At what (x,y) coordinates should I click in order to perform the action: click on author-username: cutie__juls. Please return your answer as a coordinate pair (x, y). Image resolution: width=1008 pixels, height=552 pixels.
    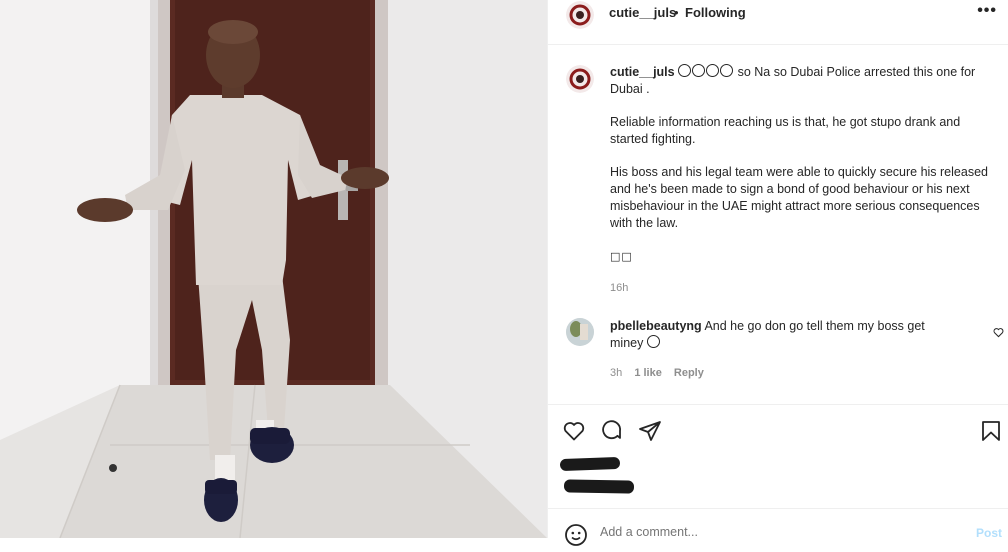
    Looking at the image, I should click on (642, 12).